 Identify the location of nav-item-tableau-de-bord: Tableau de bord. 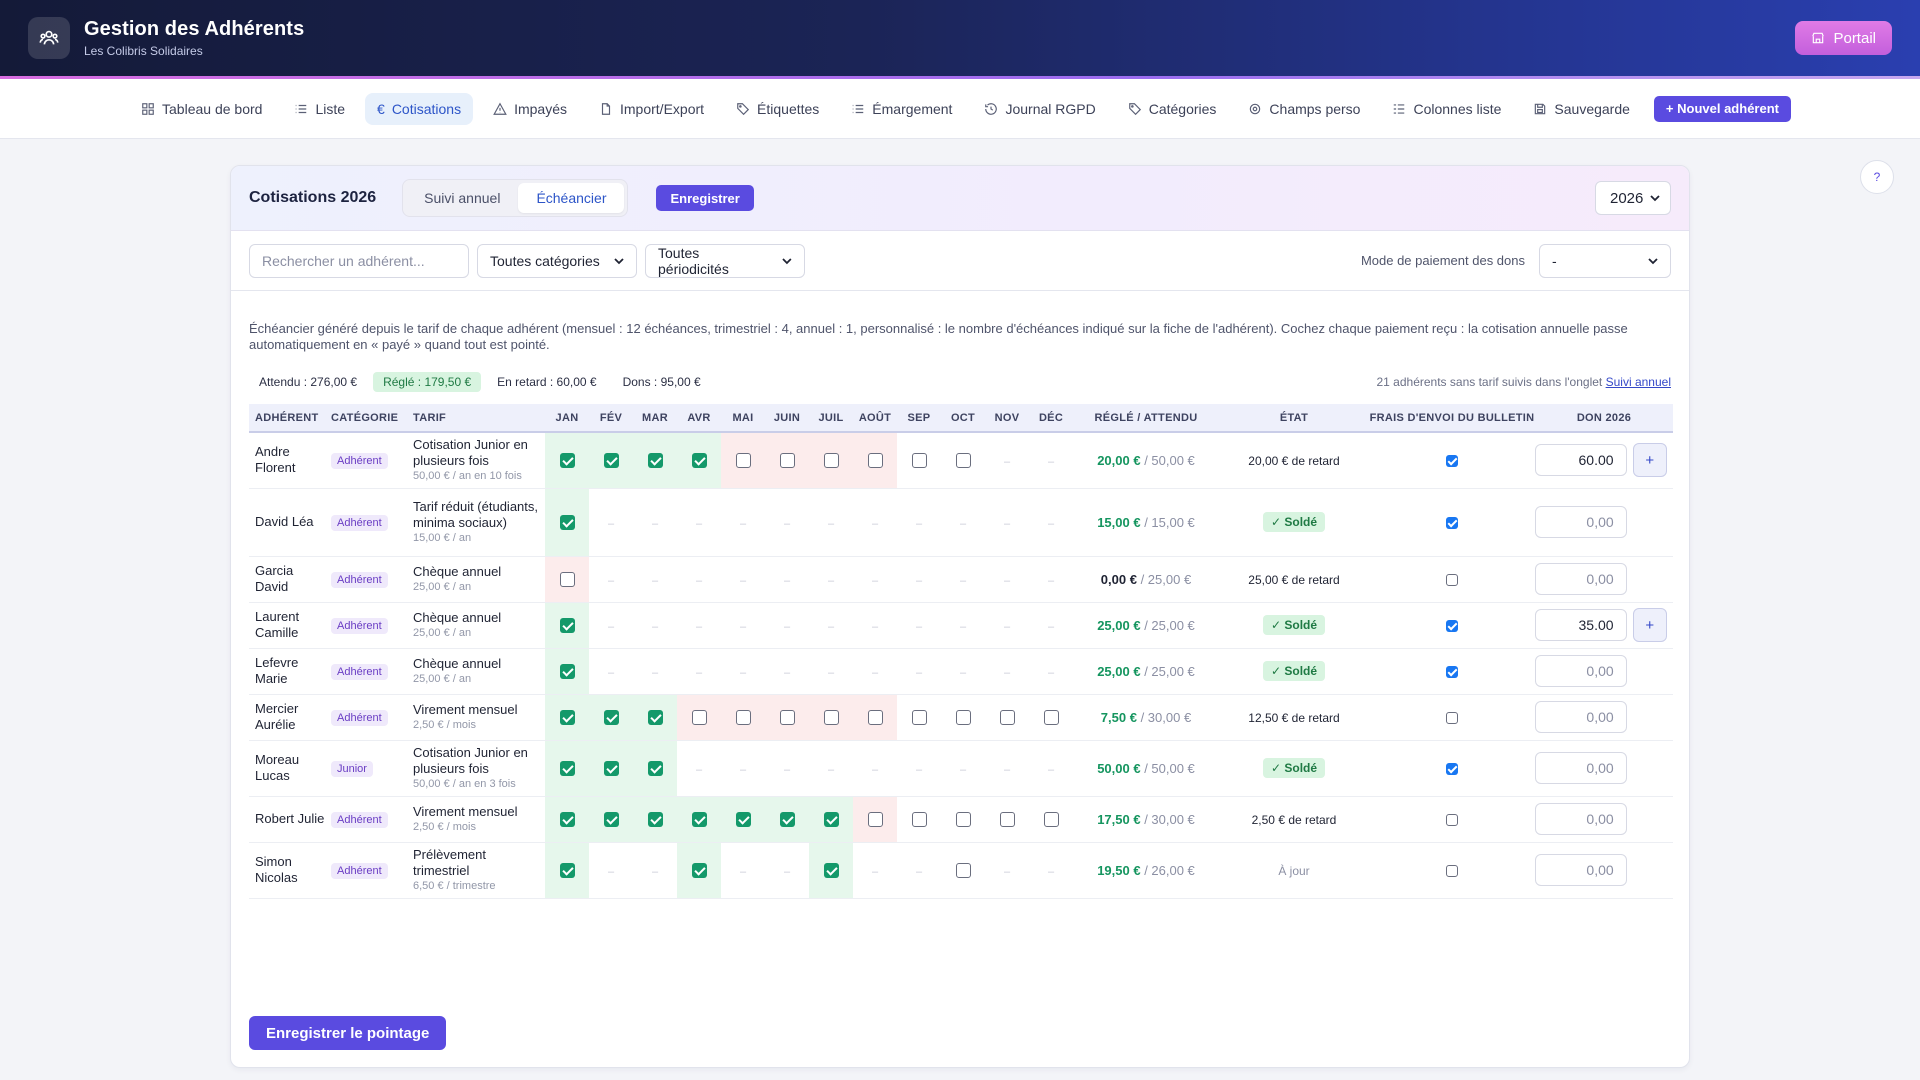
(201, 109).